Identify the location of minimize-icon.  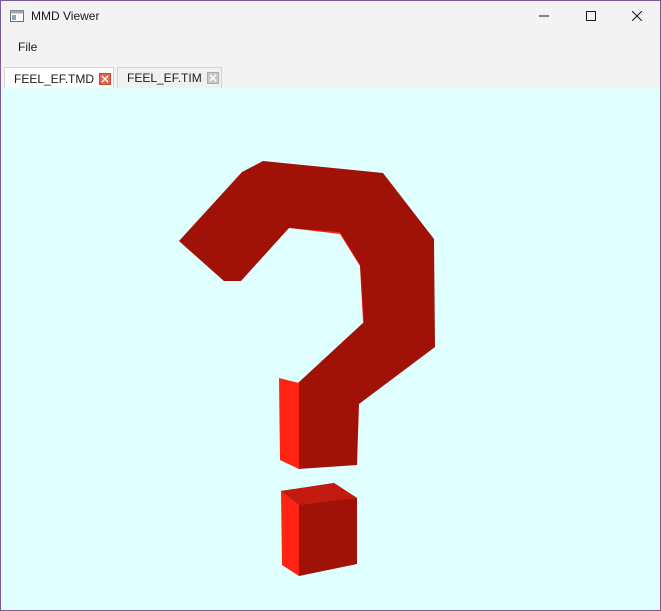
(544, 16).